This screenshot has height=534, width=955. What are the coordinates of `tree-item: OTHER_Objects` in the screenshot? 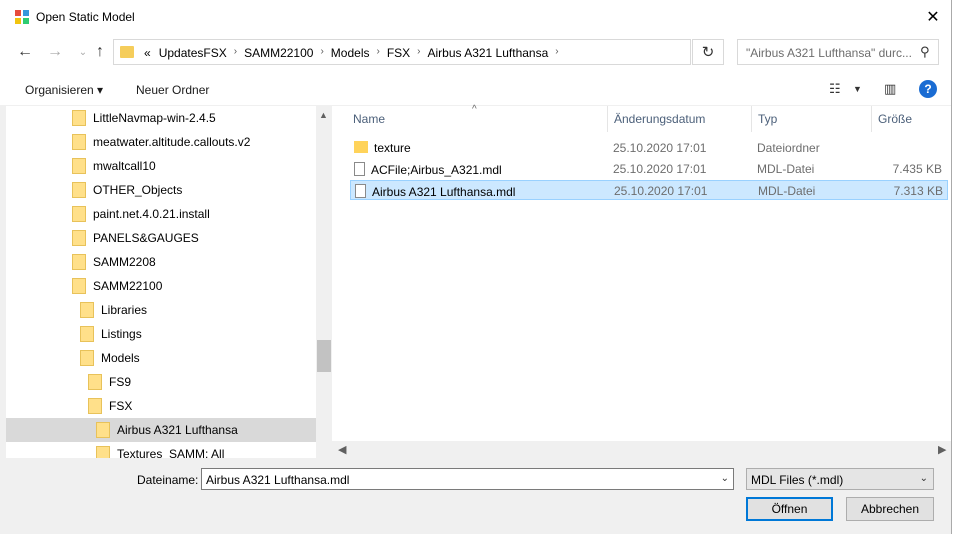 It's located at (161, 190).